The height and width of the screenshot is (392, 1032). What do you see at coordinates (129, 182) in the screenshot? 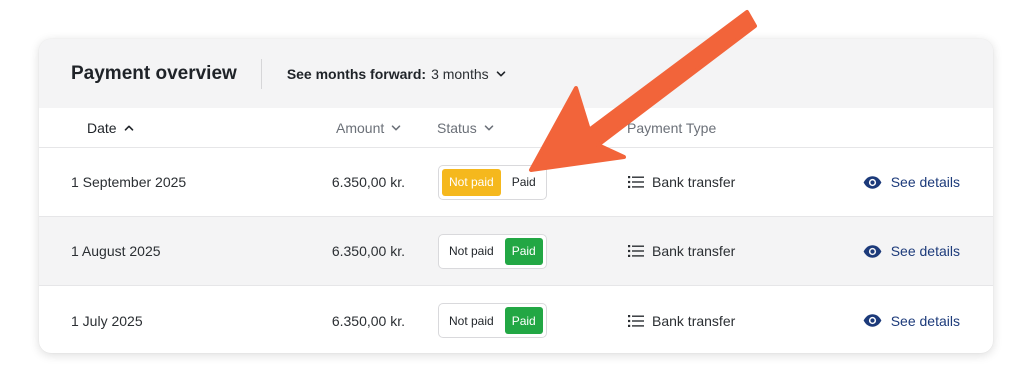
I see `row-date: 1 September 2025` at bounding box center [129, 182].